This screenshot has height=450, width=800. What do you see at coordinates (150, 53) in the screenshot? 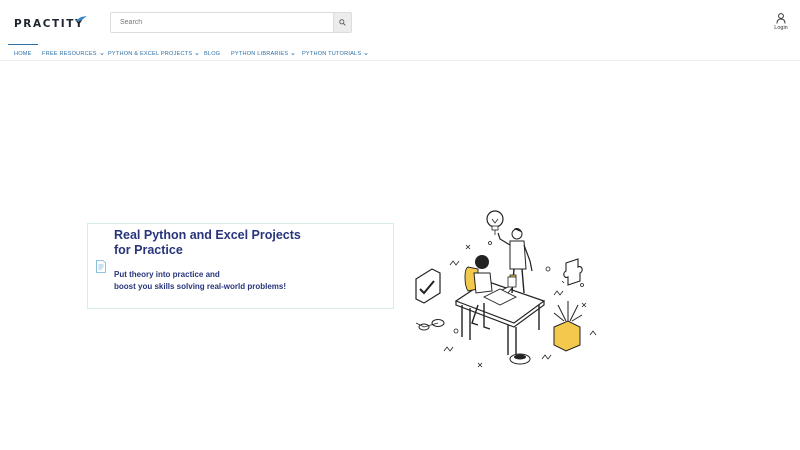
I see `nav-item-label: PYTHON & EXCEL PROJECTS` at bounding box center [150, 53].